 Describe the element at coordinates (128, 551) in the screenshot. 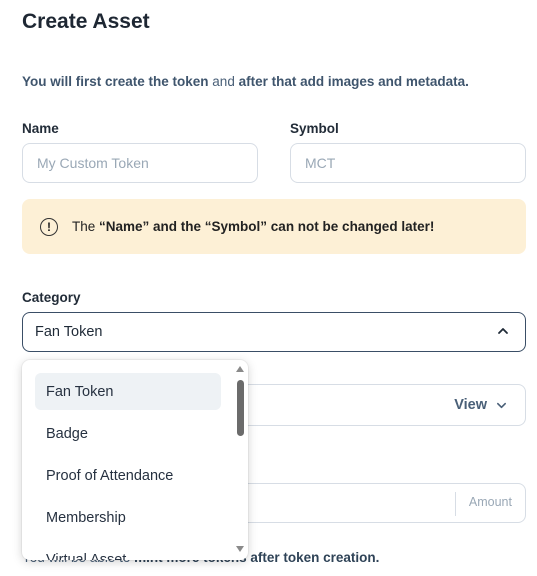

I see `dropdown-option-virtual-asset: Virtual Asset` at that location.